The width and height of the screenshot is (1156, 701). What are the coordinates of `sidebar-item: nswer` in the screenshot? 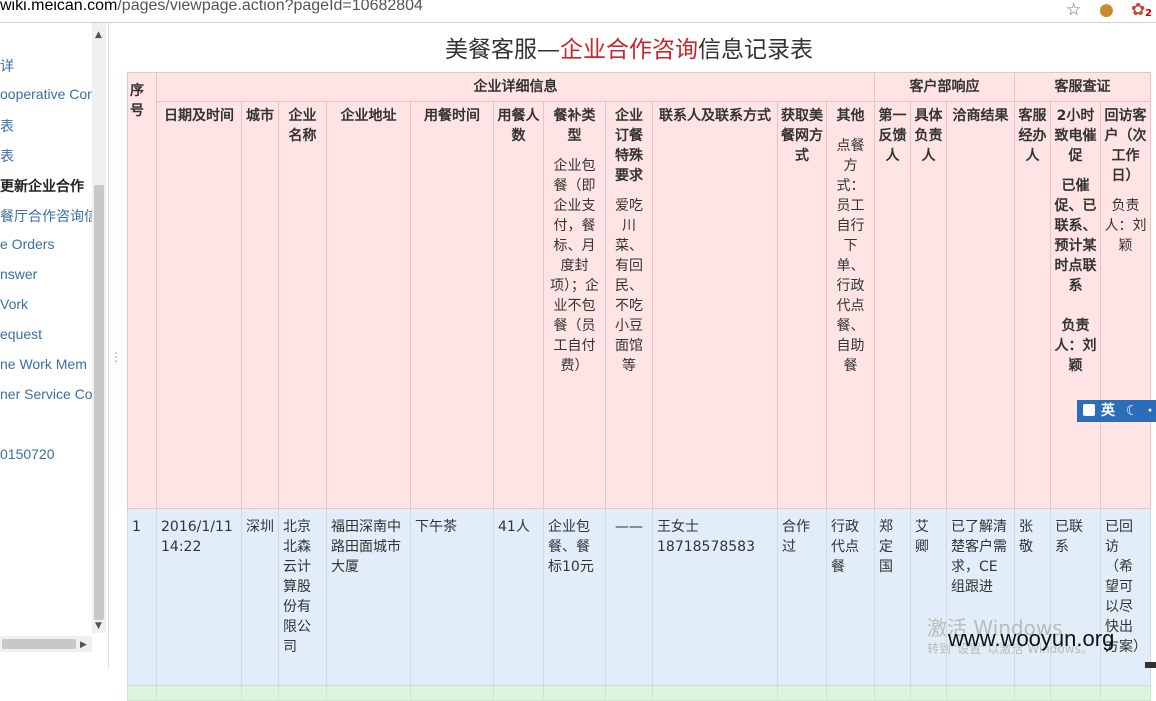 It's located at (18, 274).